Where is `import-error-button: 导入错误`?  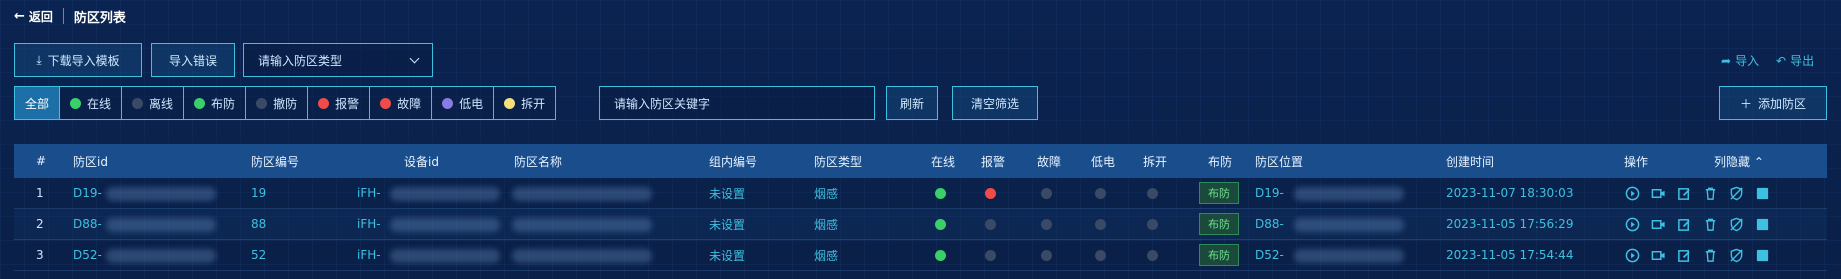
import-error-button: 导入错误 is located at coordinates (193, 60).